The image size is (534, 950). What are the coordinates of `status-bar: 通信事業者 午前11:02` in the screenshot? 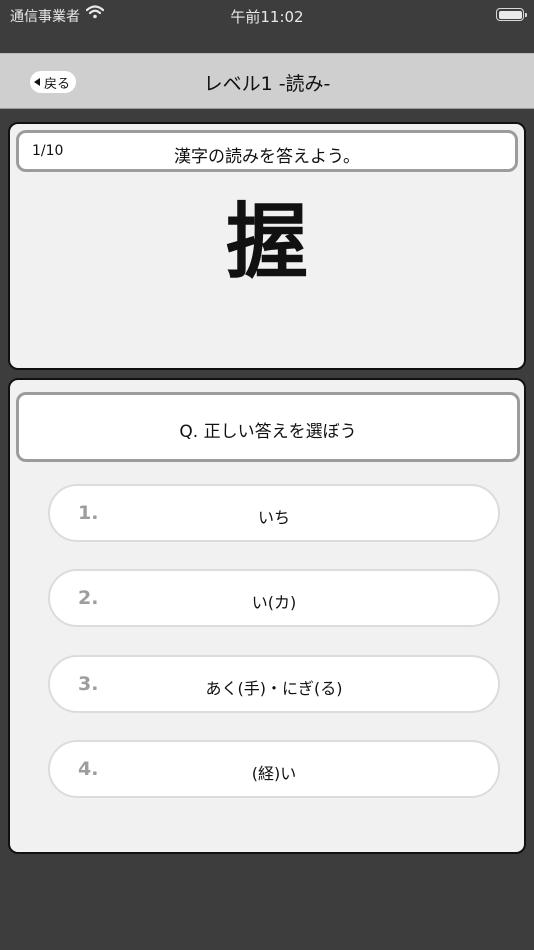 It's located at (267, 15).